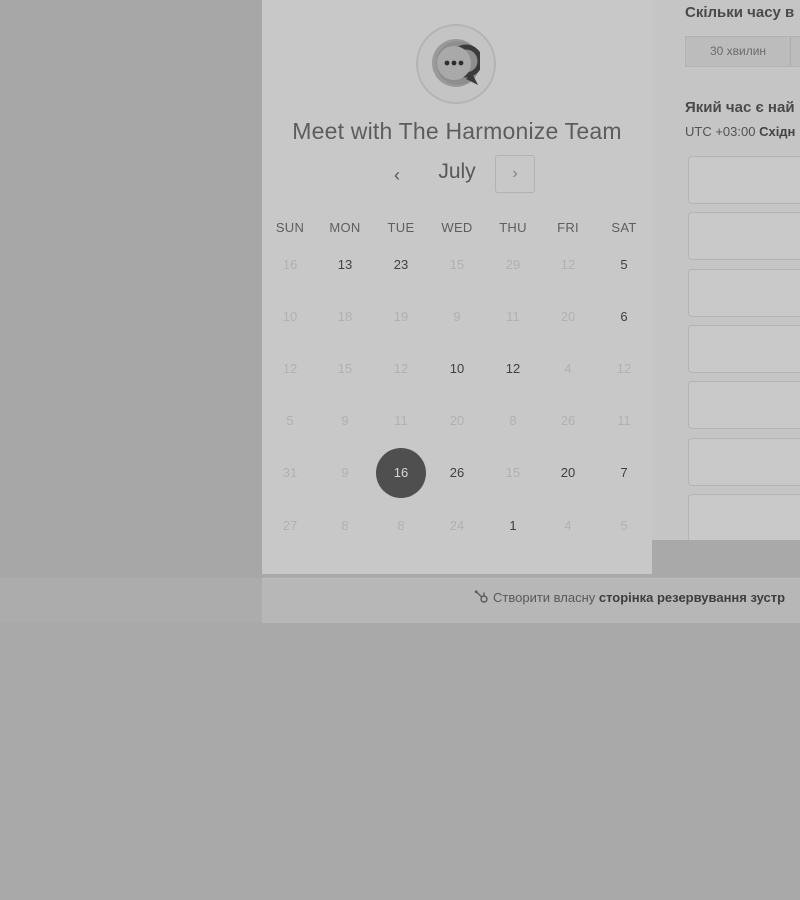 The height and width of the screenshot is (900, 800). Describe the element at coordinates (345, 316) in the screenshot. I see `calendar-day: 18` at that location.